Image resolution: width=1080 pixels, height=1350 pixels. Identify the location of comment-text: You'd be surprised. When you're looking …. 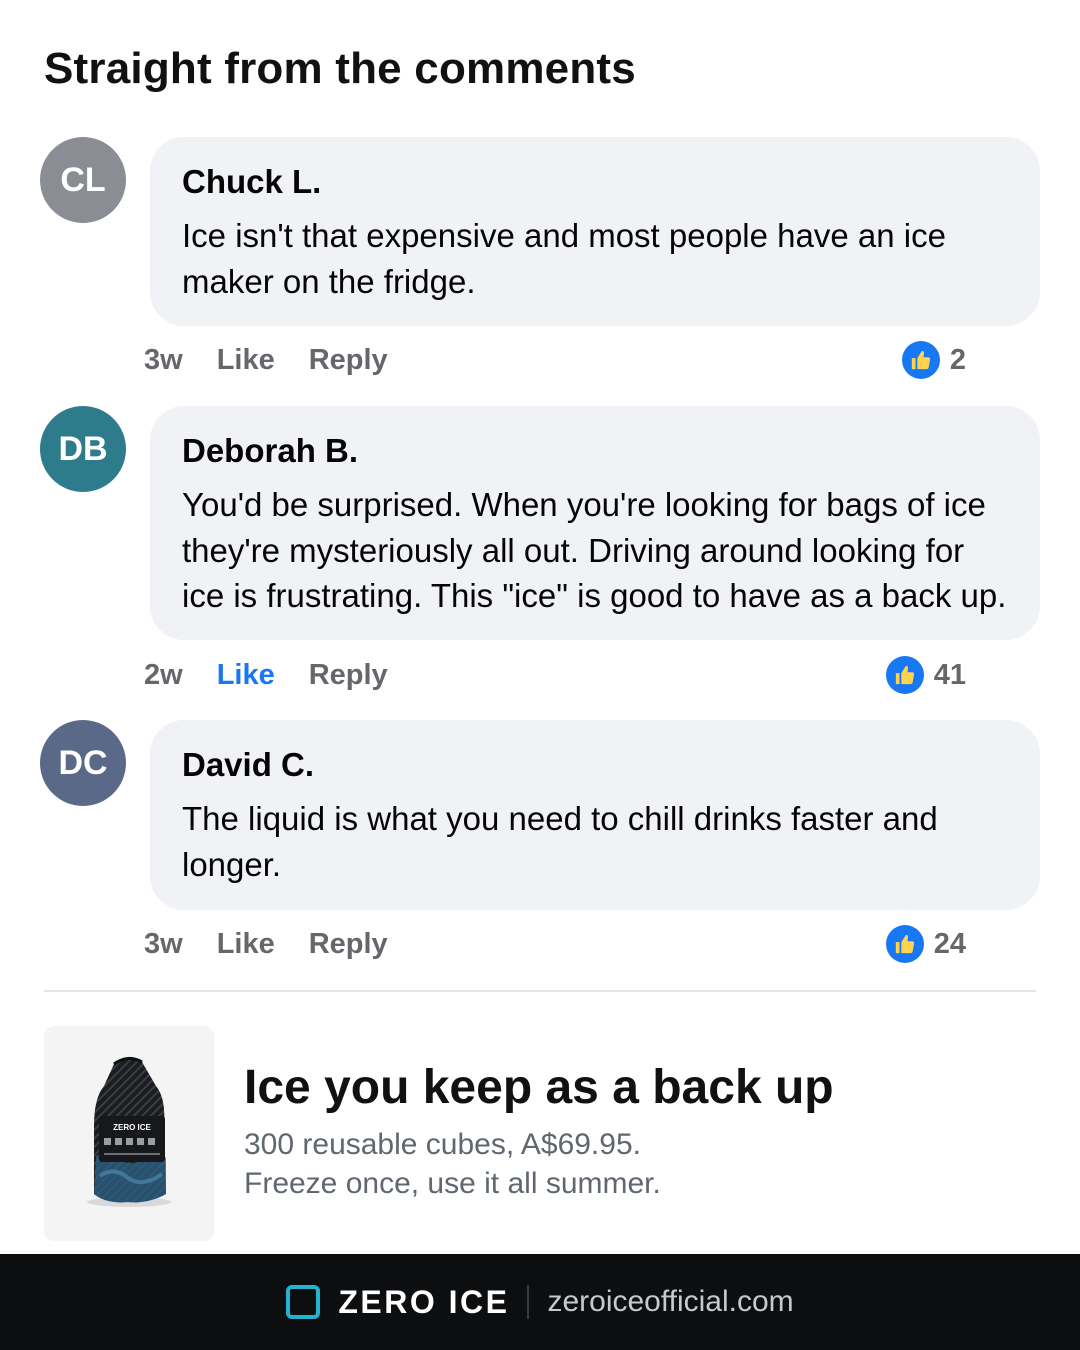
(594, 550).